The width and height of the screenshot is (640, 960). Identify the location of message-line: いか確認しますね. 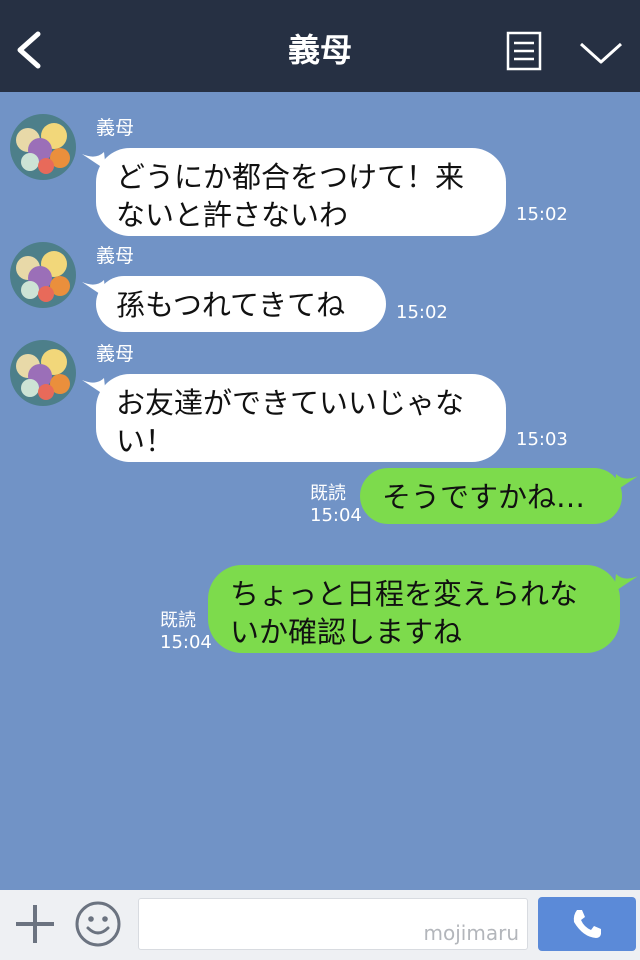
(346, 632).